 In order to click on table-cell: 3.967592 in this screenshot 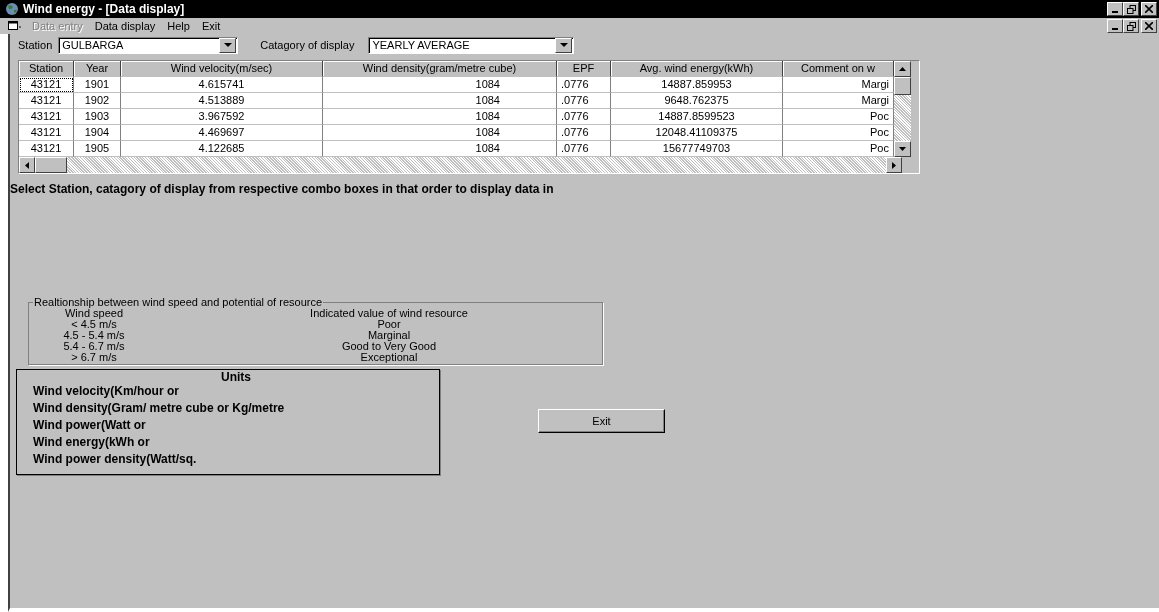, I will do `click(222, 117)`.